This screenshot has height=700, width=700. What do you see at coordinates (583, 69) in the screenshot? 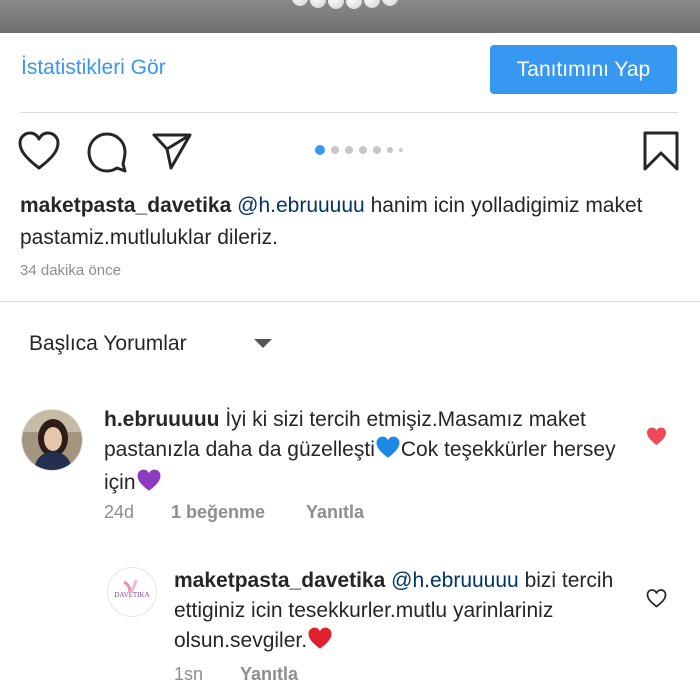
I see `promote-button: Tanıtımını Yap` at bounding box center [583, 69].